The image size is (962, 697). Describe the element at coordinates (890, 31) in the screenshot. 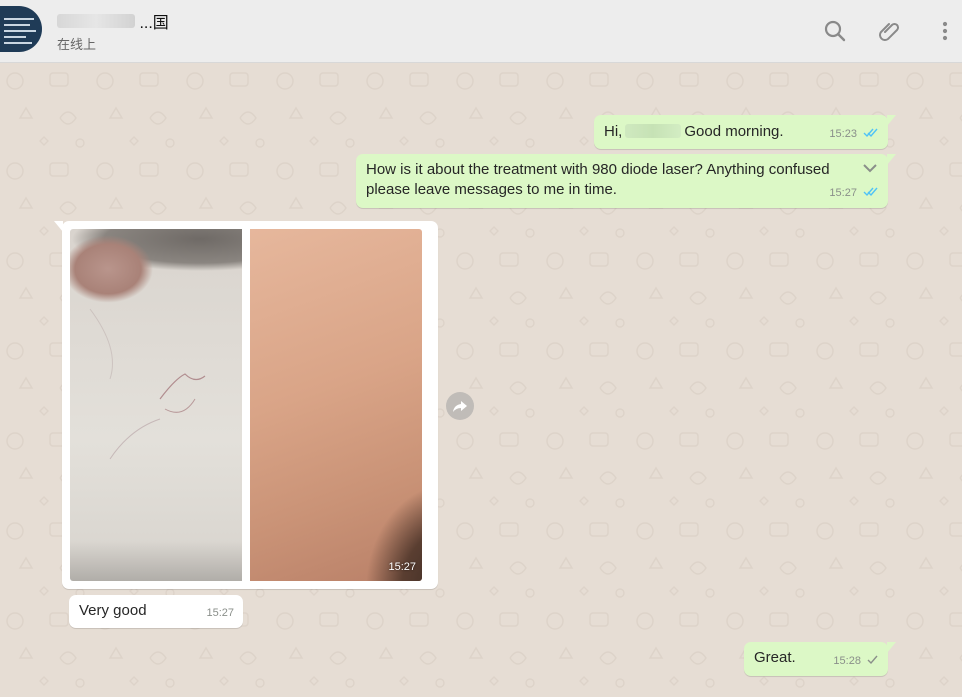

I see `paperclip-icon` at that location.